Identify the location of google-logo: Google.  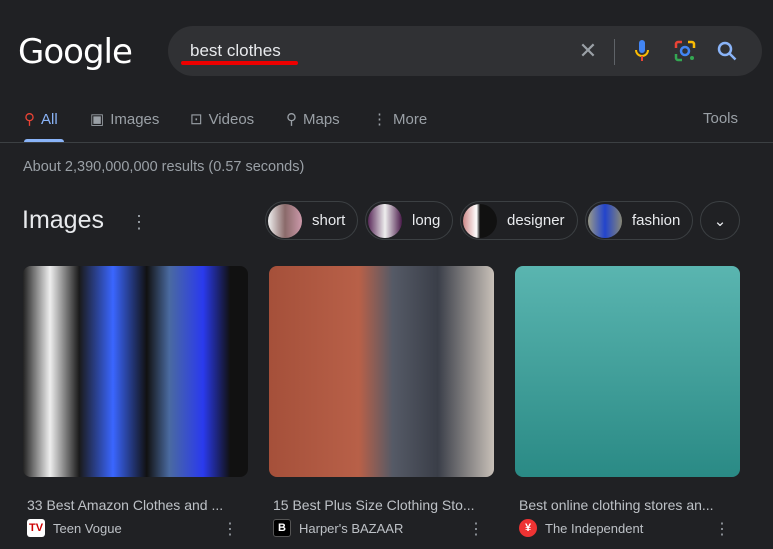
(75, 52).